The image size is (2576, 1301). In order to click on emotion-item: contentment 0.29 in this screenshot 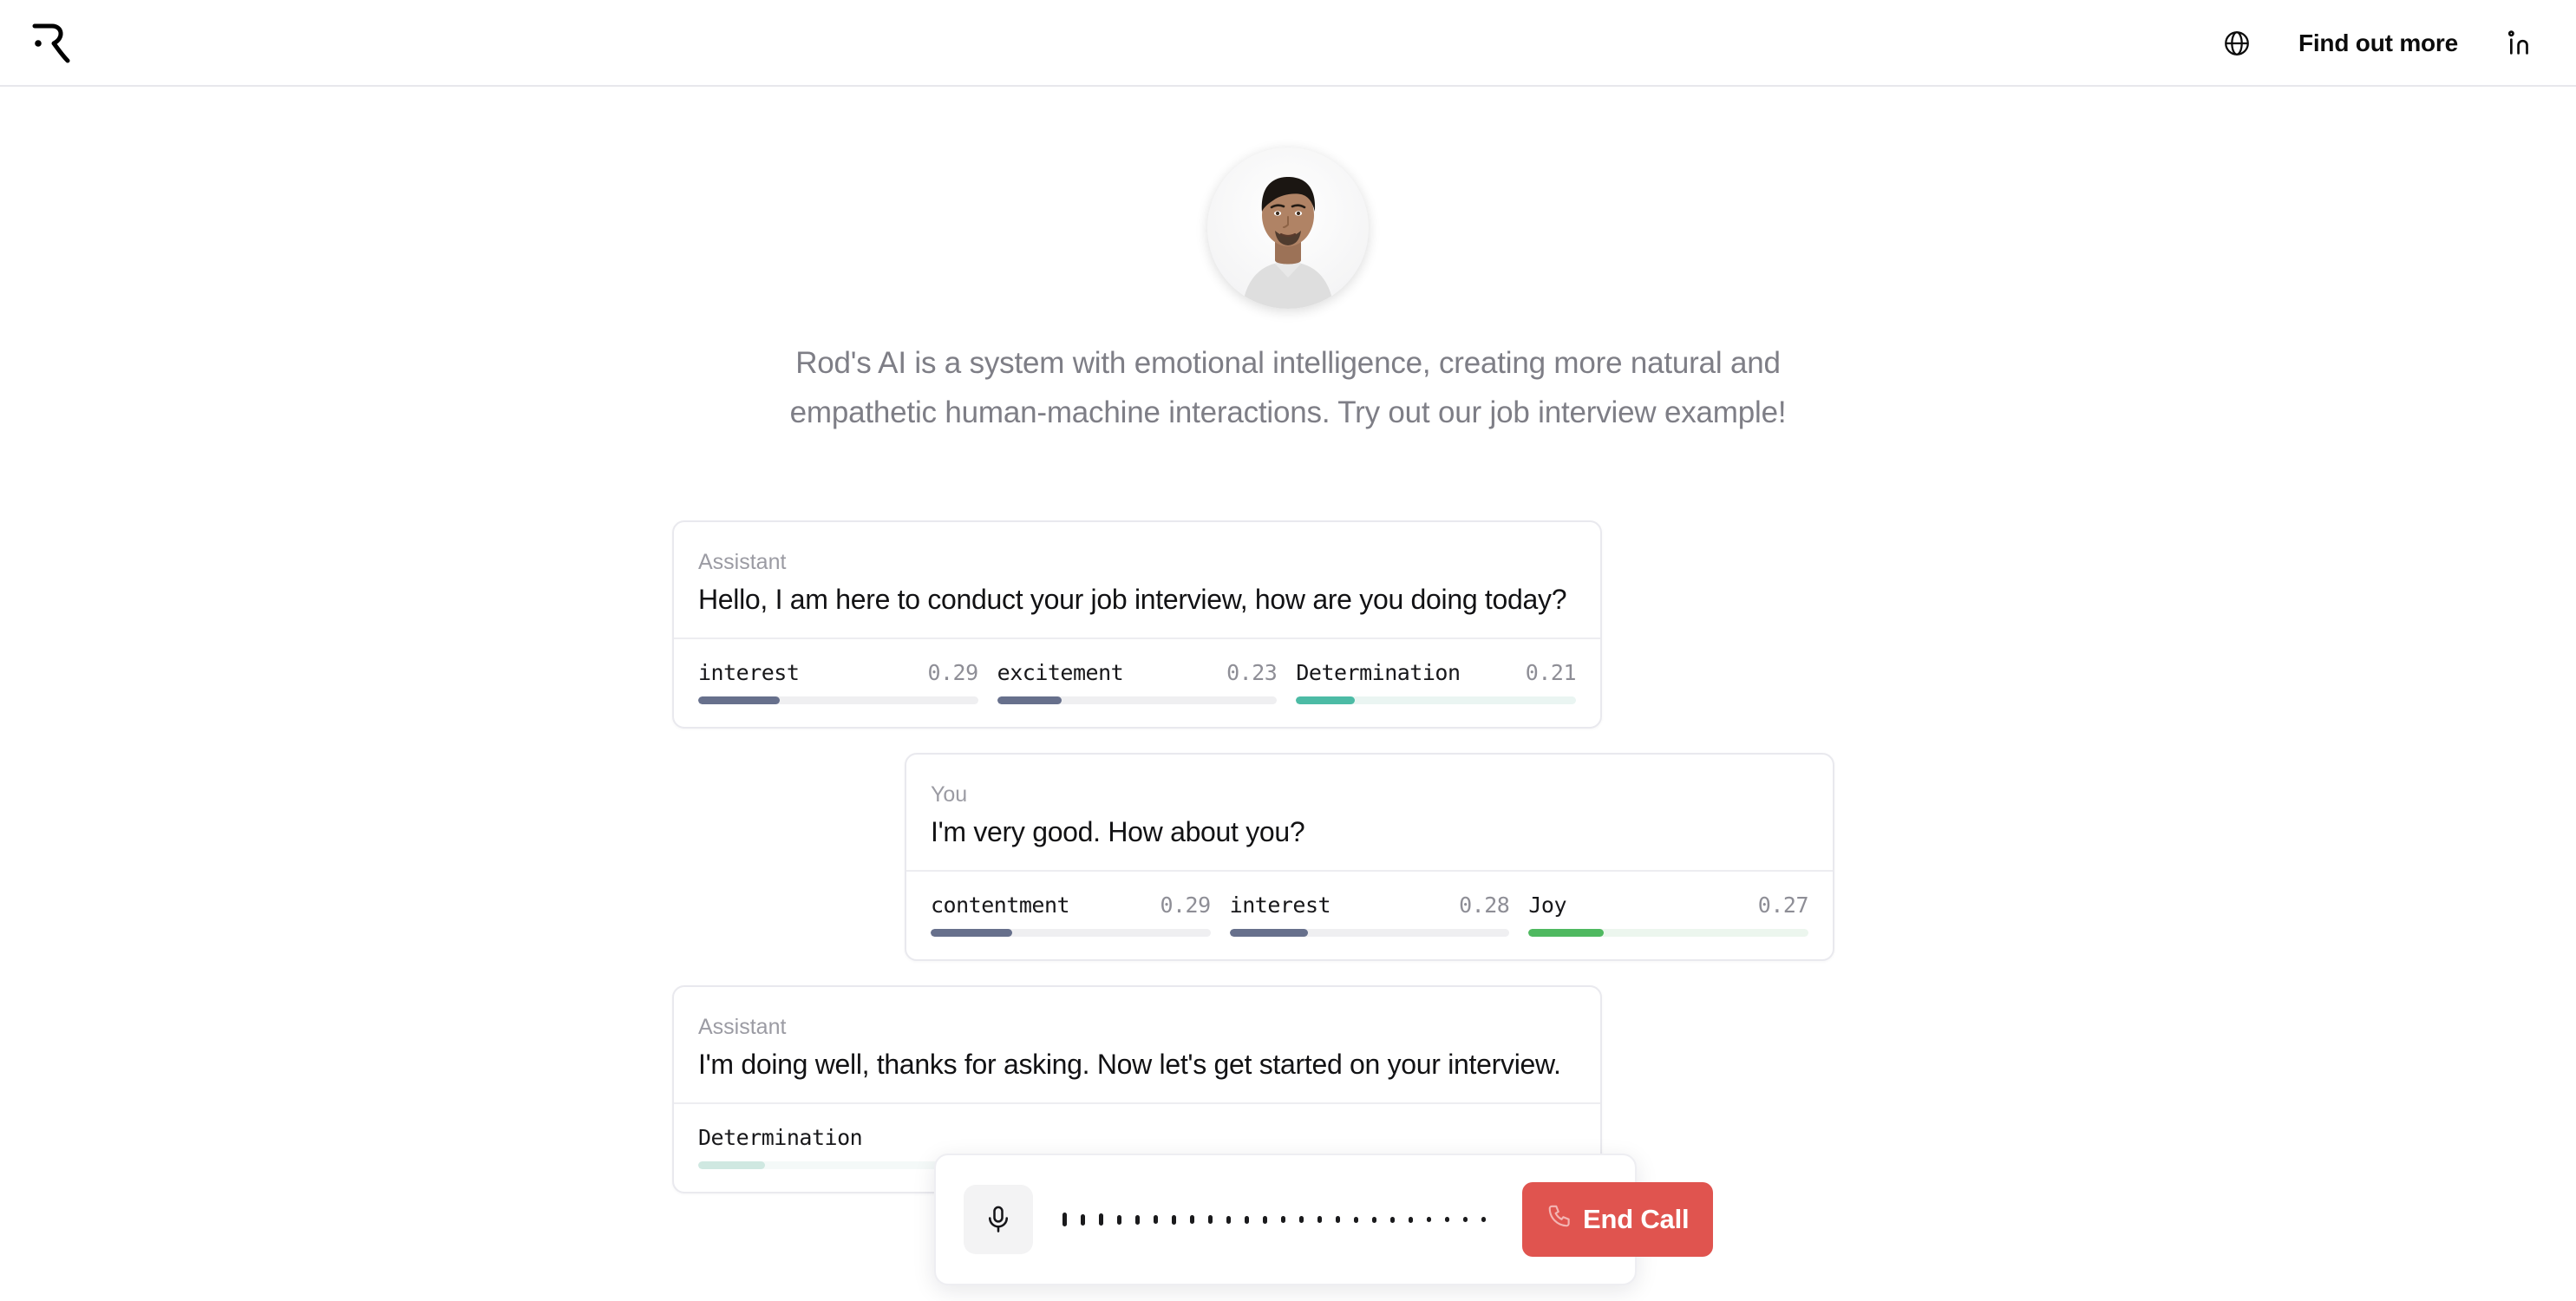, I will do `click(1071, 914)`.